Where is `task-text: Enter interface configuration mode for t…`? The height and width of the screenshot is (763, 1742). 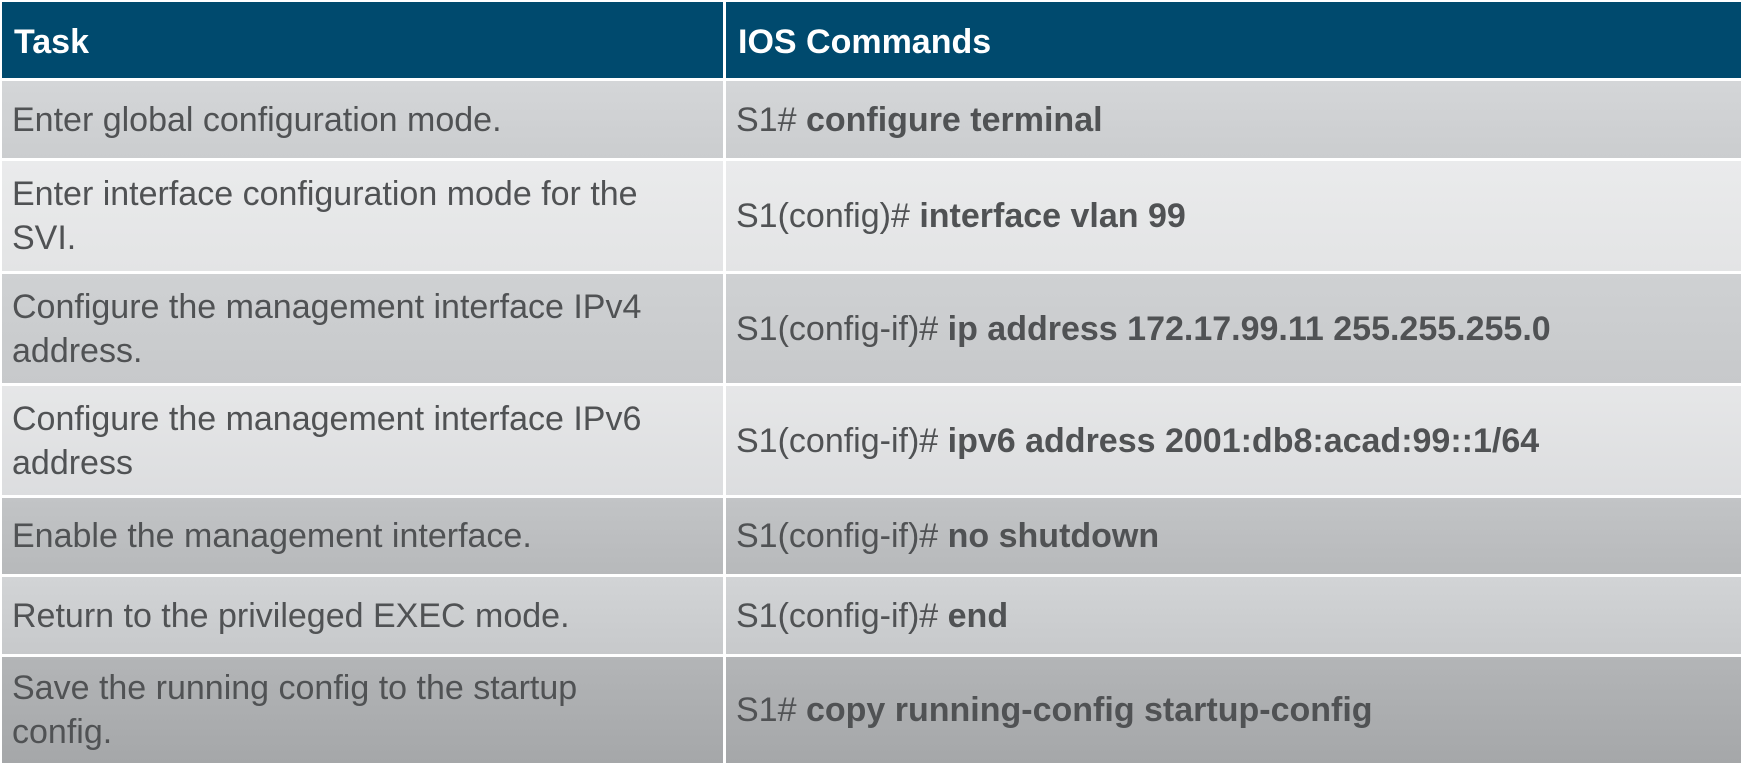 task-text: Enter interface configuration mode for t… is located at coordinates (325, 216).